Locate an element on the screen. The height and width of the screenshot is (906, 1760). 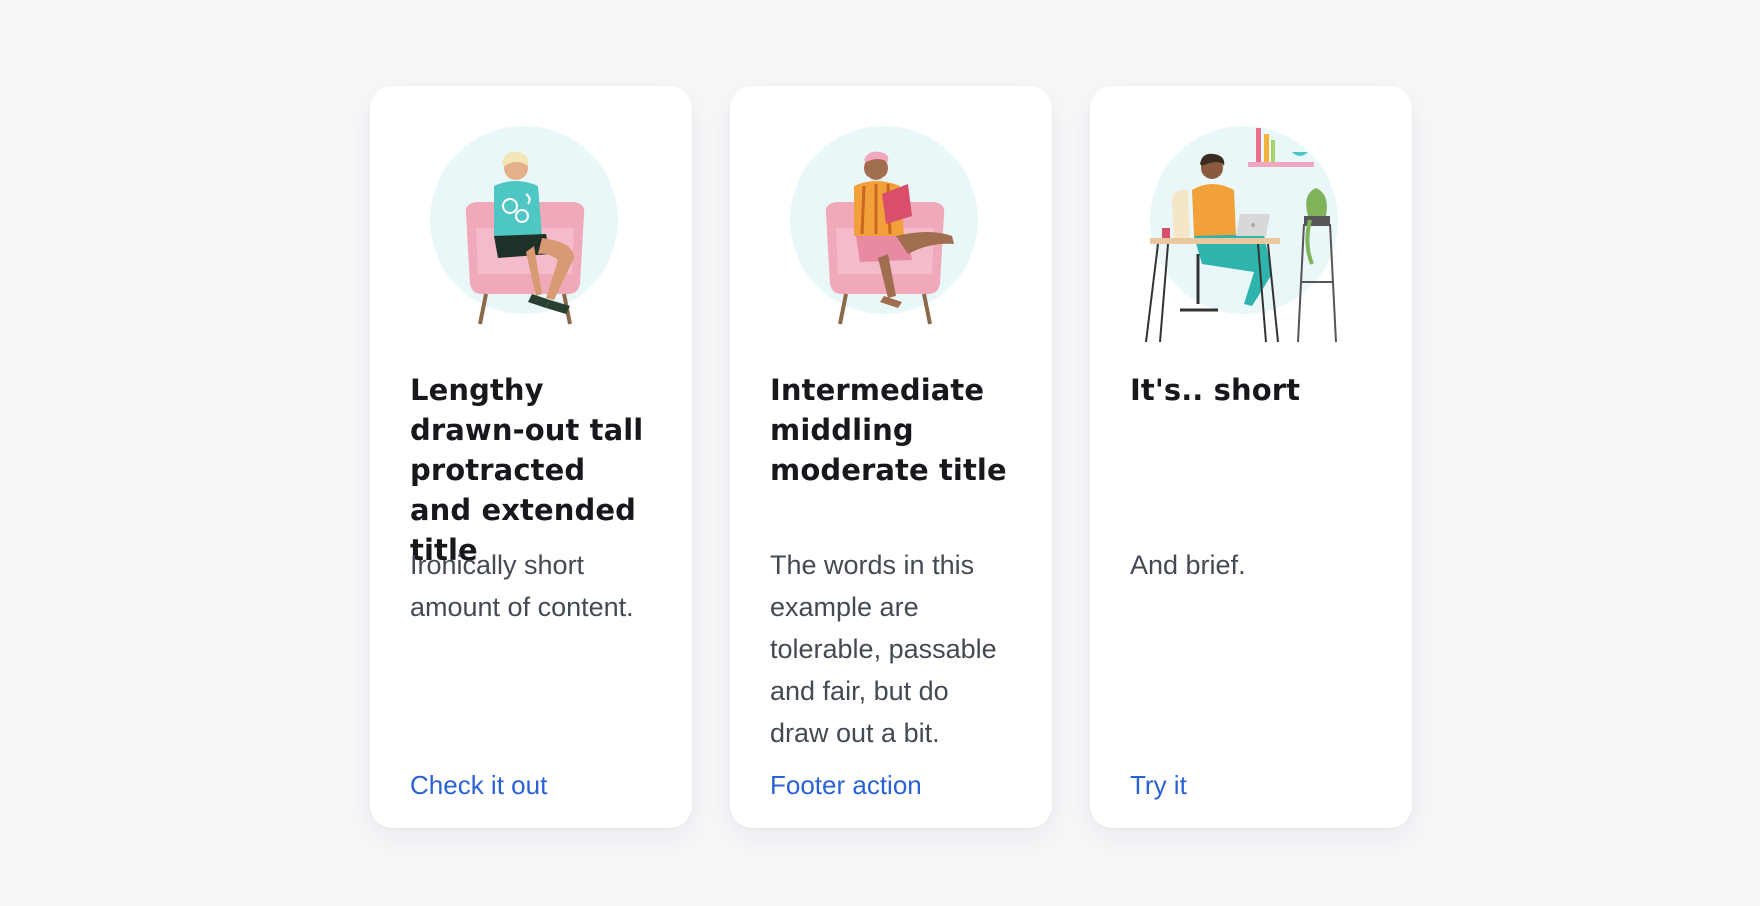
card-title: Intermediate middling moderate title is located at coordinates (888, 430).